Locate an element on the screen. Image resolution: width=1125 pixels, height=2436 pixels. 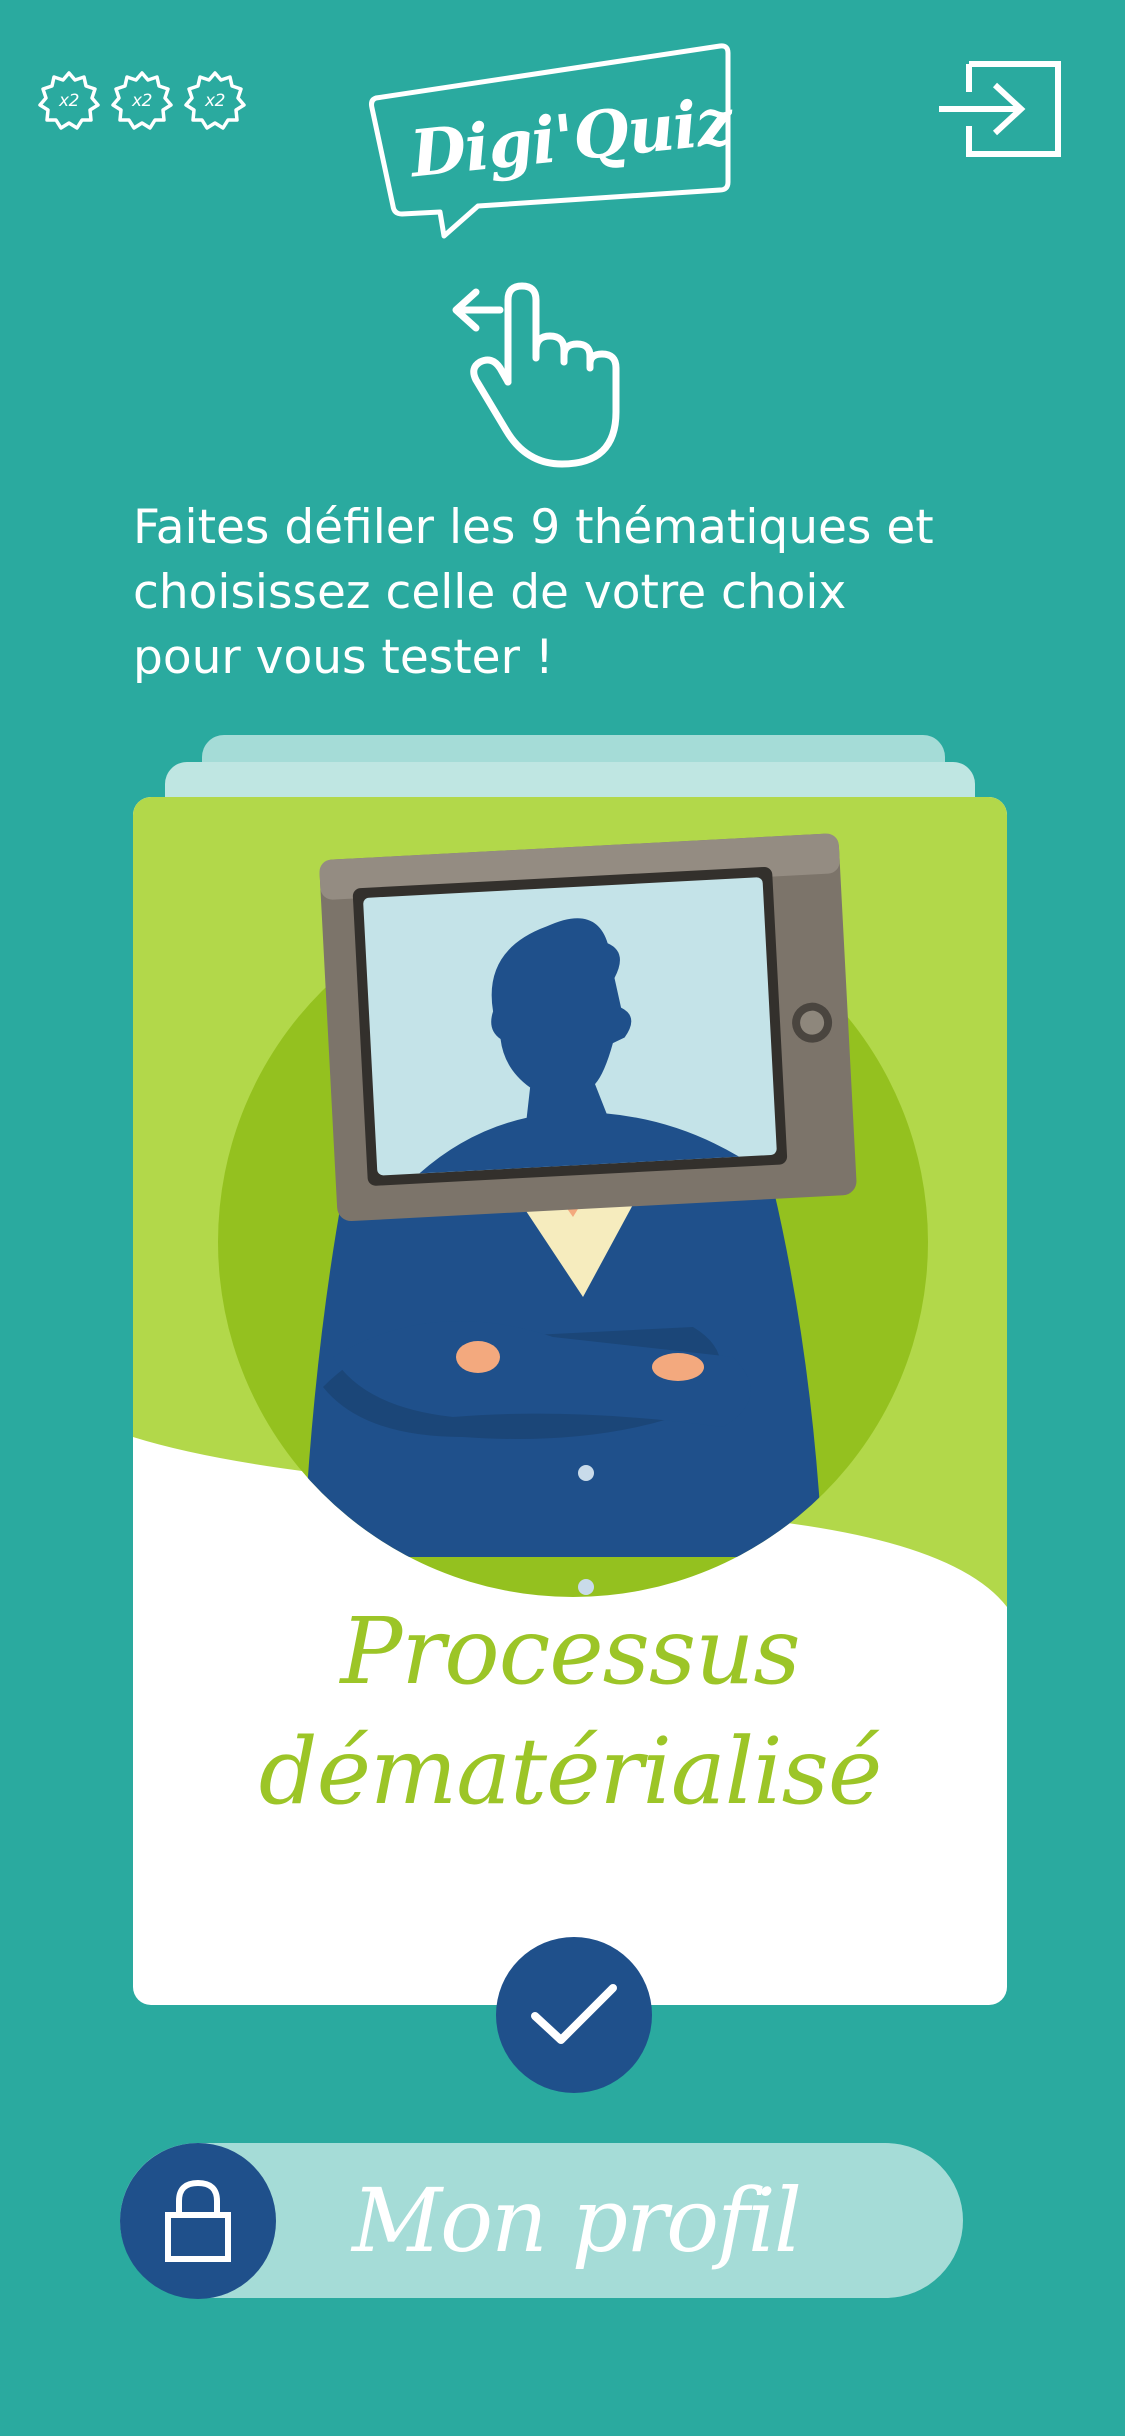
select-theme-button is located at coordinates (574, 2015).